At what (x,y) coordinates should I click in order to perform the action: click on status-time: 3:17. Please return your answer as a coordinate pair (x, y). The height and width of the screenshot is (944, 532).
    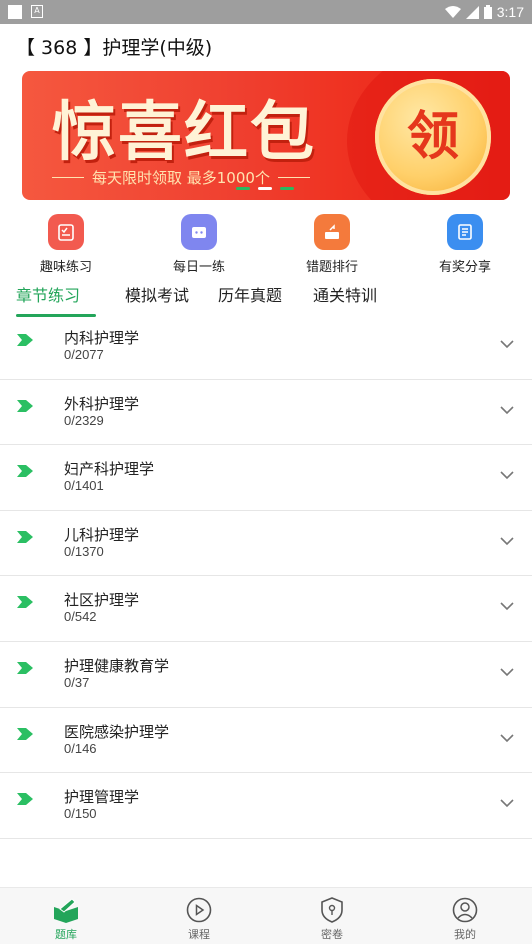
    Looking at the image, I should click on (510, 12).